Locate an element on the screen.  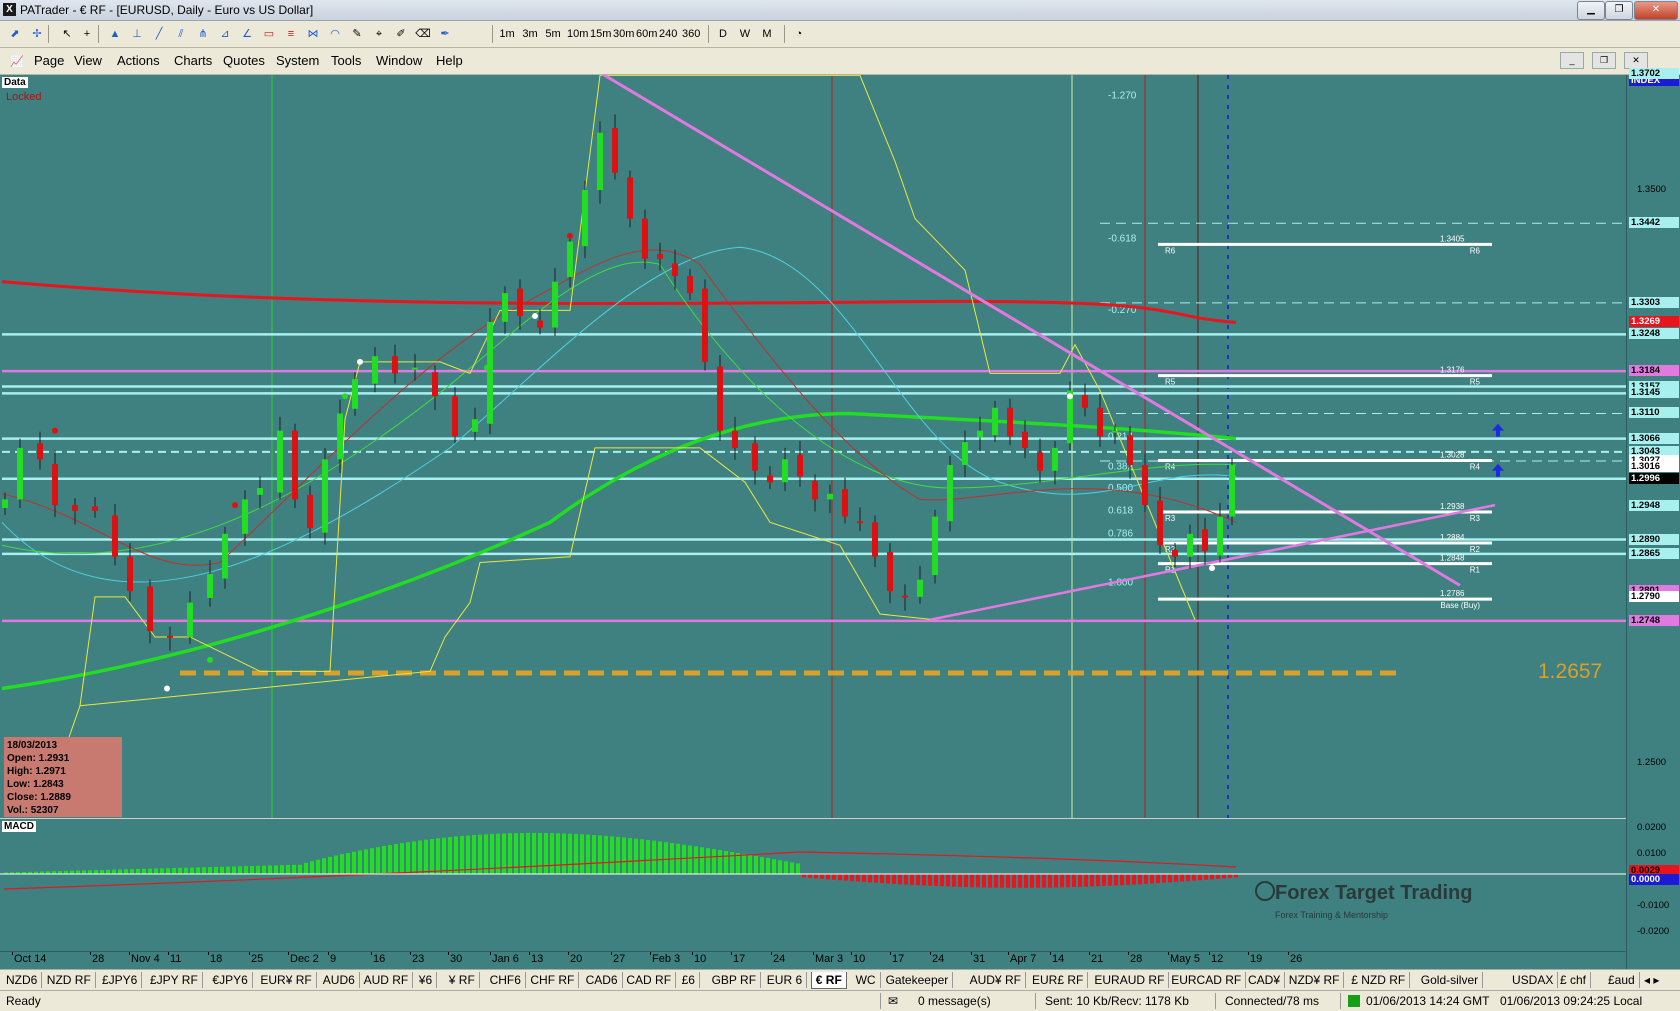
symbol-tab: ¥ RF is located at coordinates (462, 980).